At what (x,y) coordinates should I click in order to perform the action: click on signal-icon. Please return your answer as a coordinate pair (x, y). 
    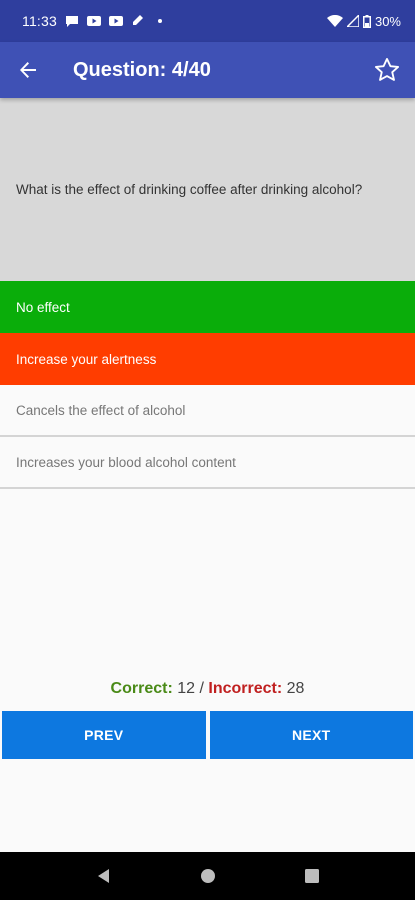
    Looking at the image, I should click on (352, 21).